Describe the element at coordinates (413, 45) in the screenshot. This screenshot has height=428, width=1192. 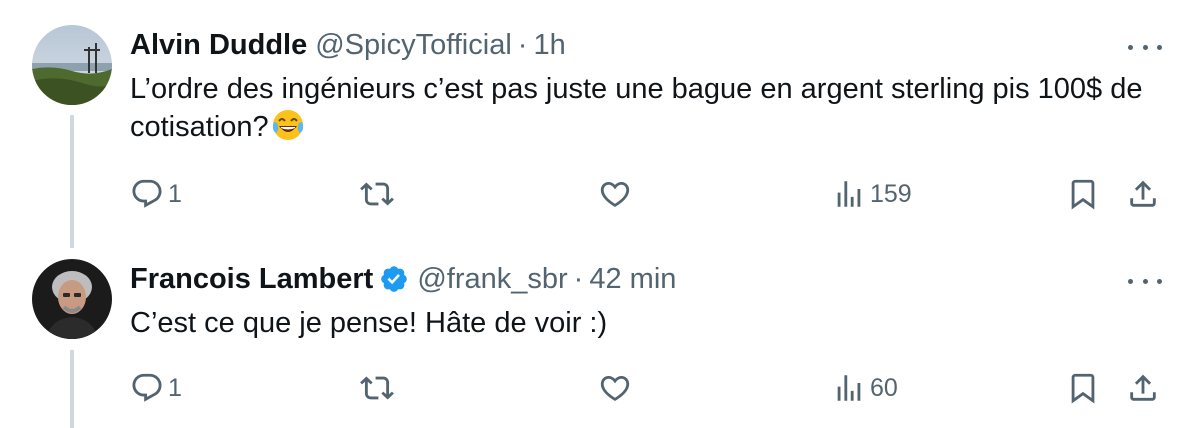
I see `author-handle: @SpicyTofficial` at that location.